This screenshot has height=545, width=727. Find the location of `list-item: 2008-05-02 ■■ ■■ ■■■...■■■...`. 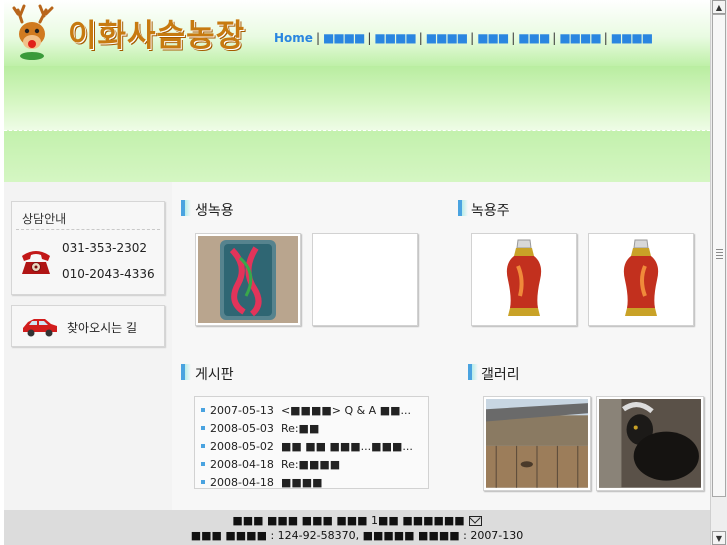

list-item: 2008-05-02 ■■ ■■ ■■■...■■■... is located at coordinates (307, 446).